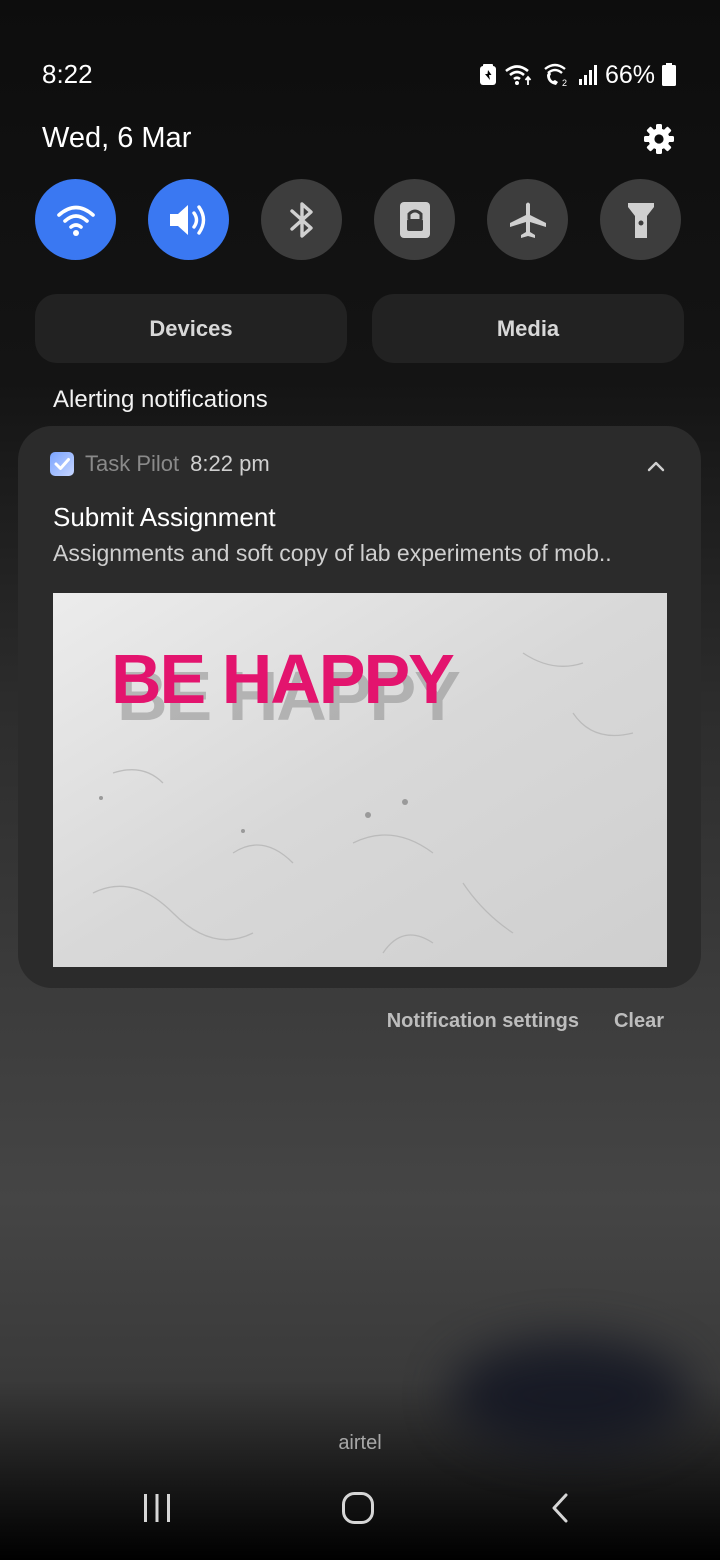  I want to click on status-icons: 2 66%, so click(577, 75).